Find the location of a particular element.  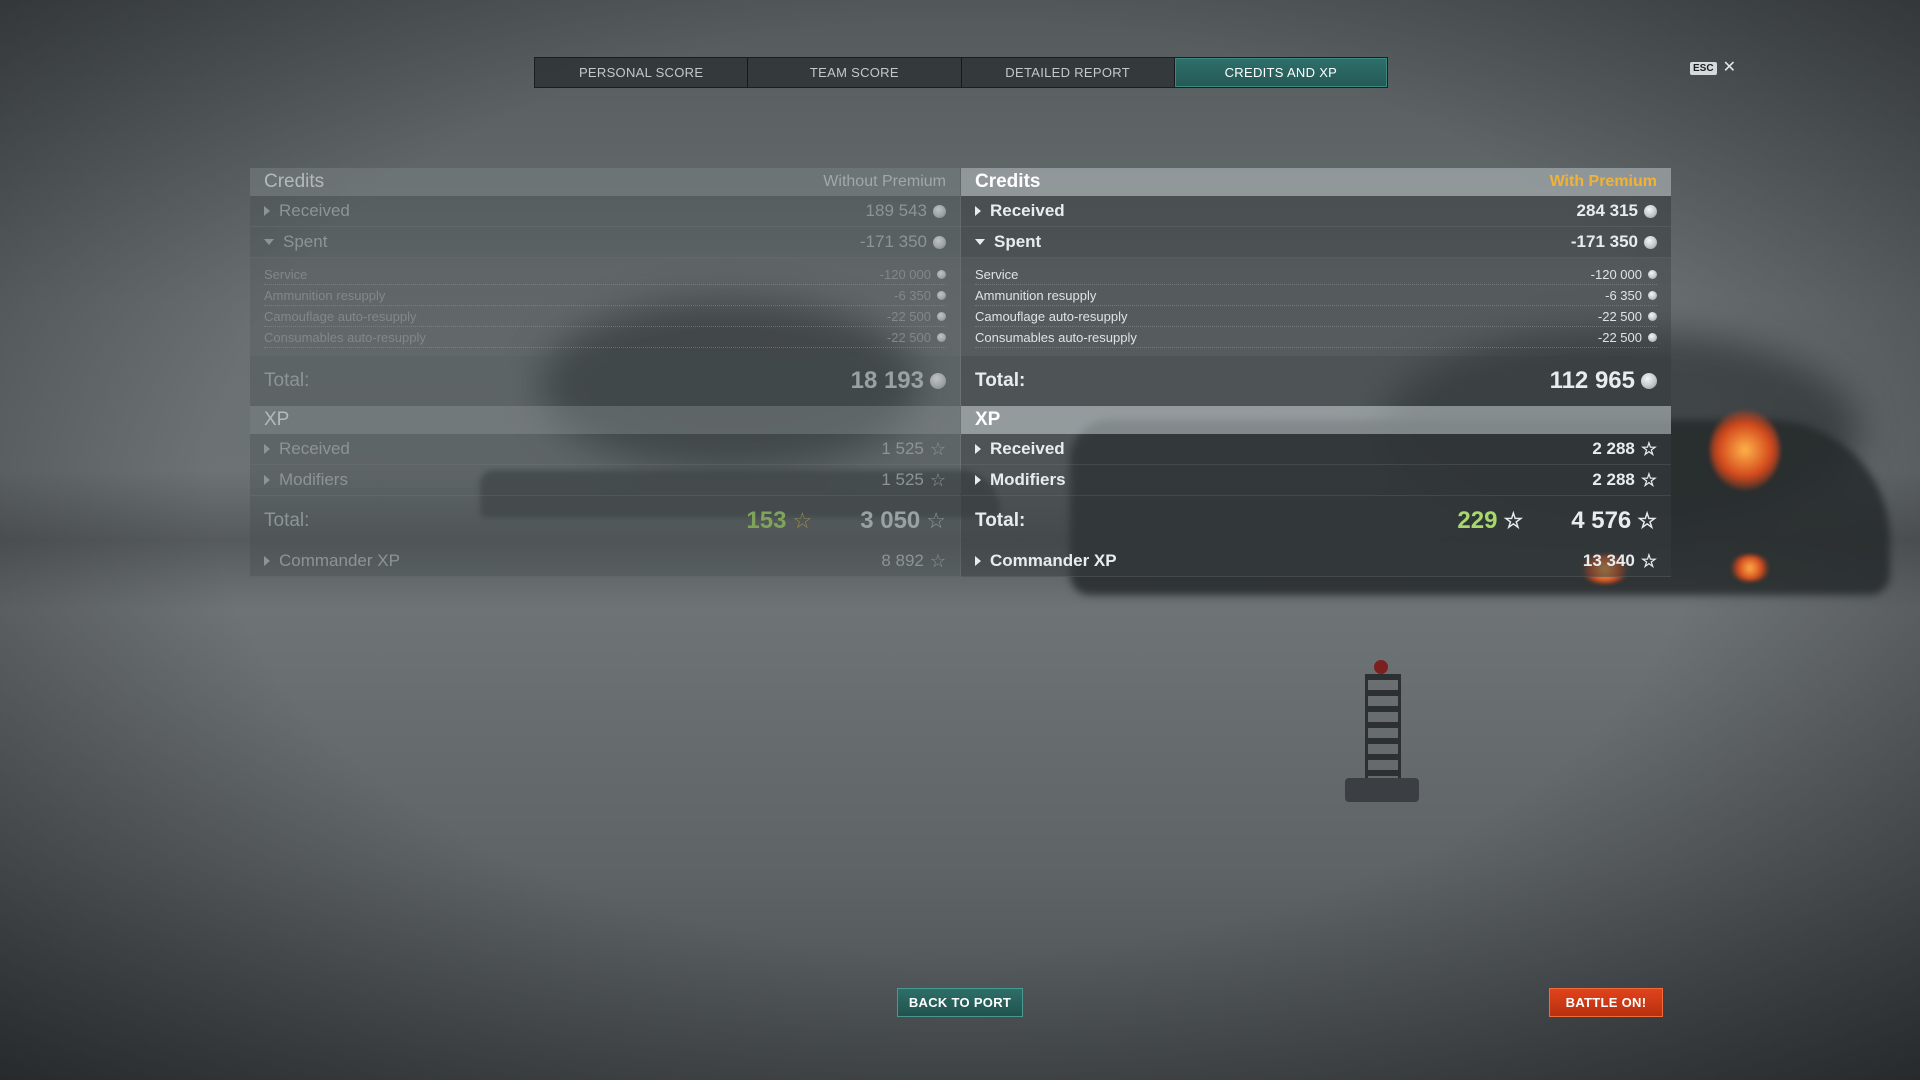

esc-key-badge: ESC is located at coordinates (1703, 68).